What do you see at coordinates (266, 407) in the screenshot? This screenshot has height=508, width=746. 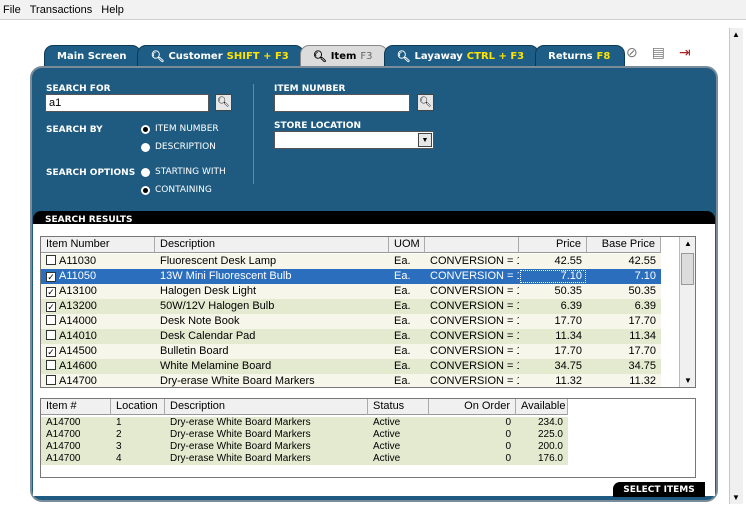 I see `col-inv-description: Description` at bounding box center [266, 407].